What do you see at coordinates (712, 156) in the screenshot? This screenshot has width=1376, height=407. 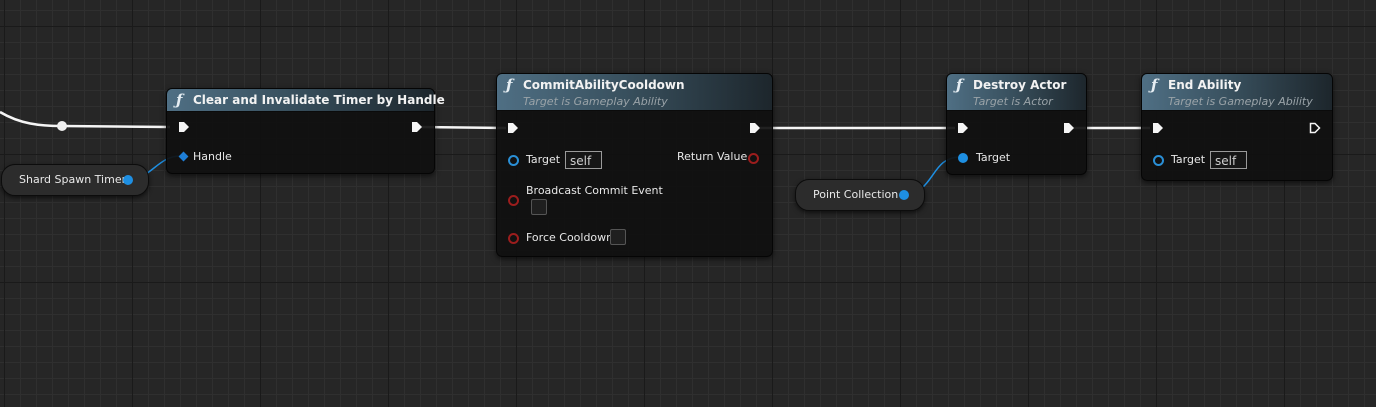 I see `return-value-label: Return Value` at bounding box center [712, 156].